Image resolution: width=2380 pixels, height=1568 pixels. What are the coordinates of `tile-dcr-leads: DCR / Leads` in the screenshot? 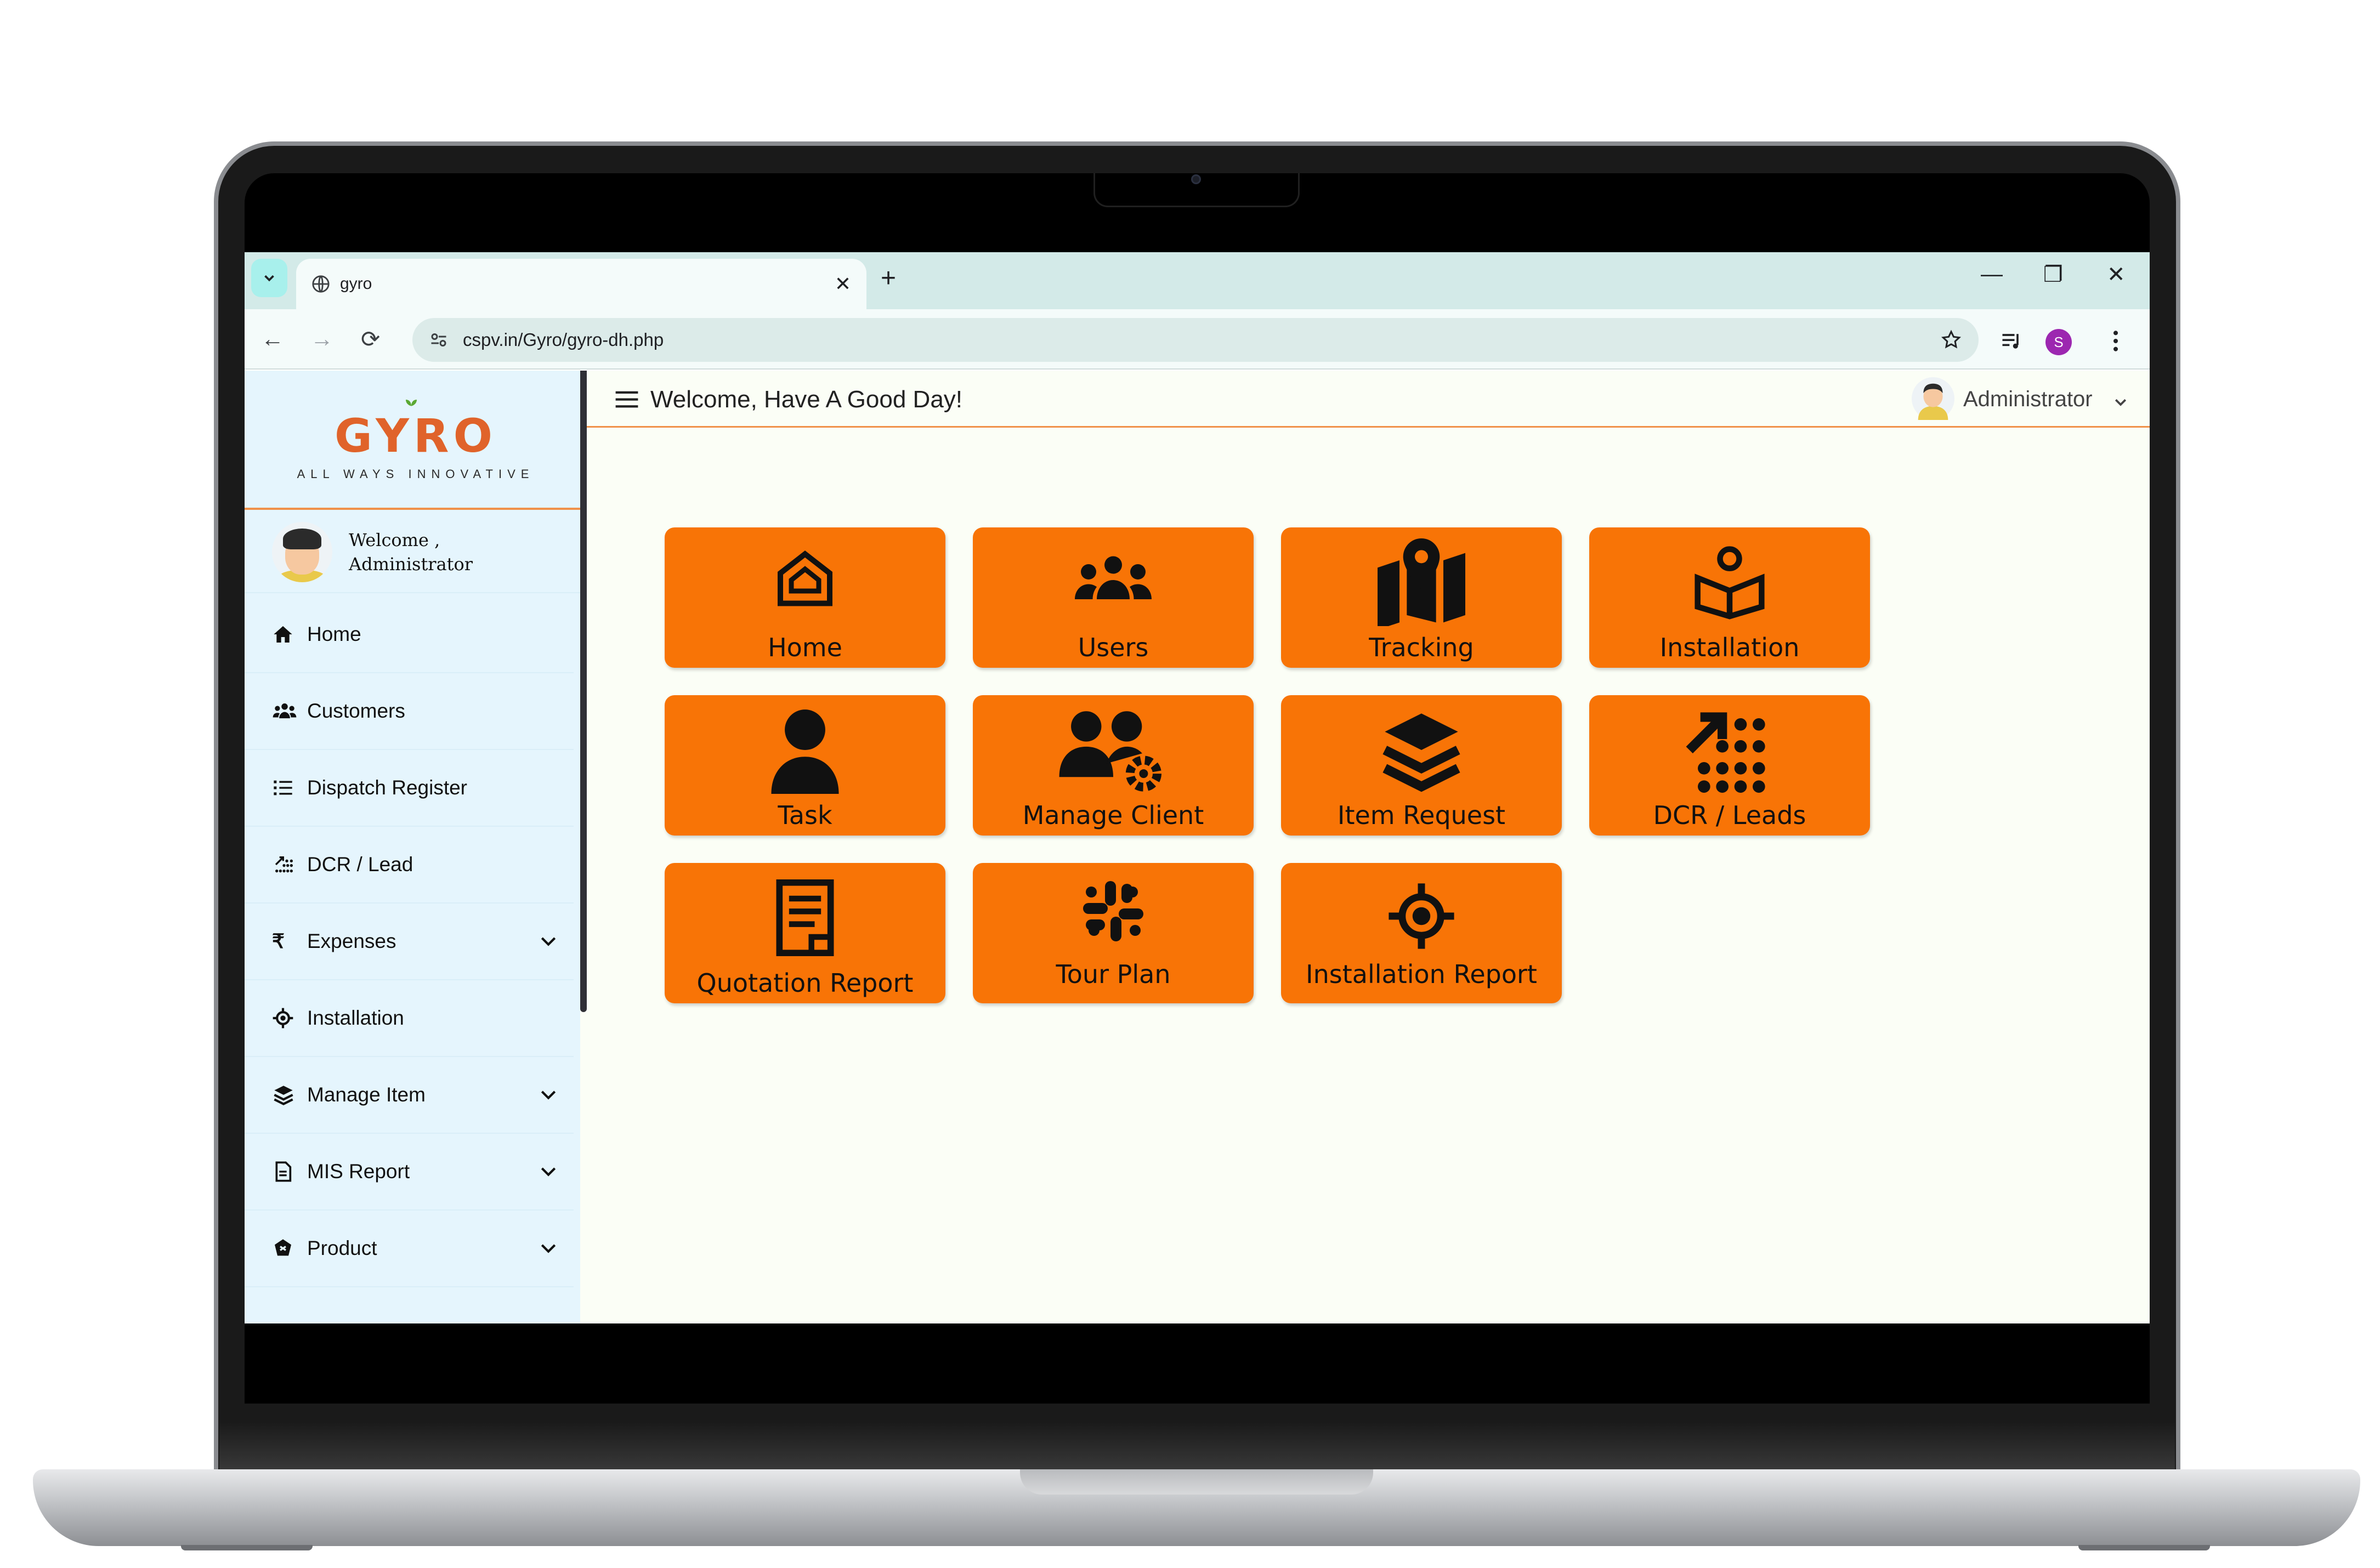 It's located at (1729, 766).